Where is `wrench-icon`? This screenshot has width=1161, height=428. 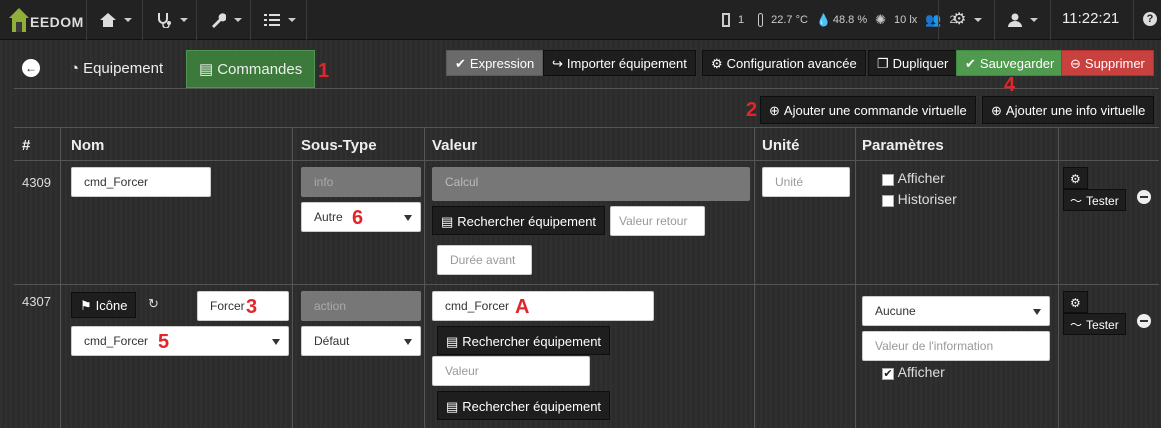
wrench-icon is located at coordinates (219, 20).